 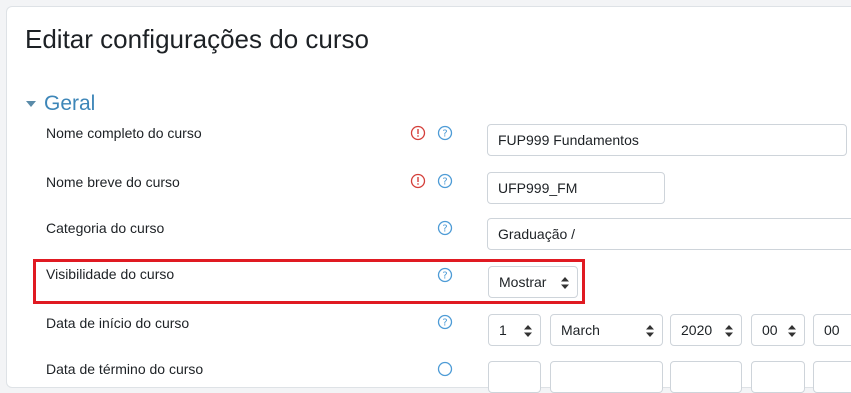 What do you see at coordinates (538, 188) in the screenshot?
I see `shortname-value: UFP999_FM` at bounding box center [538, 188].